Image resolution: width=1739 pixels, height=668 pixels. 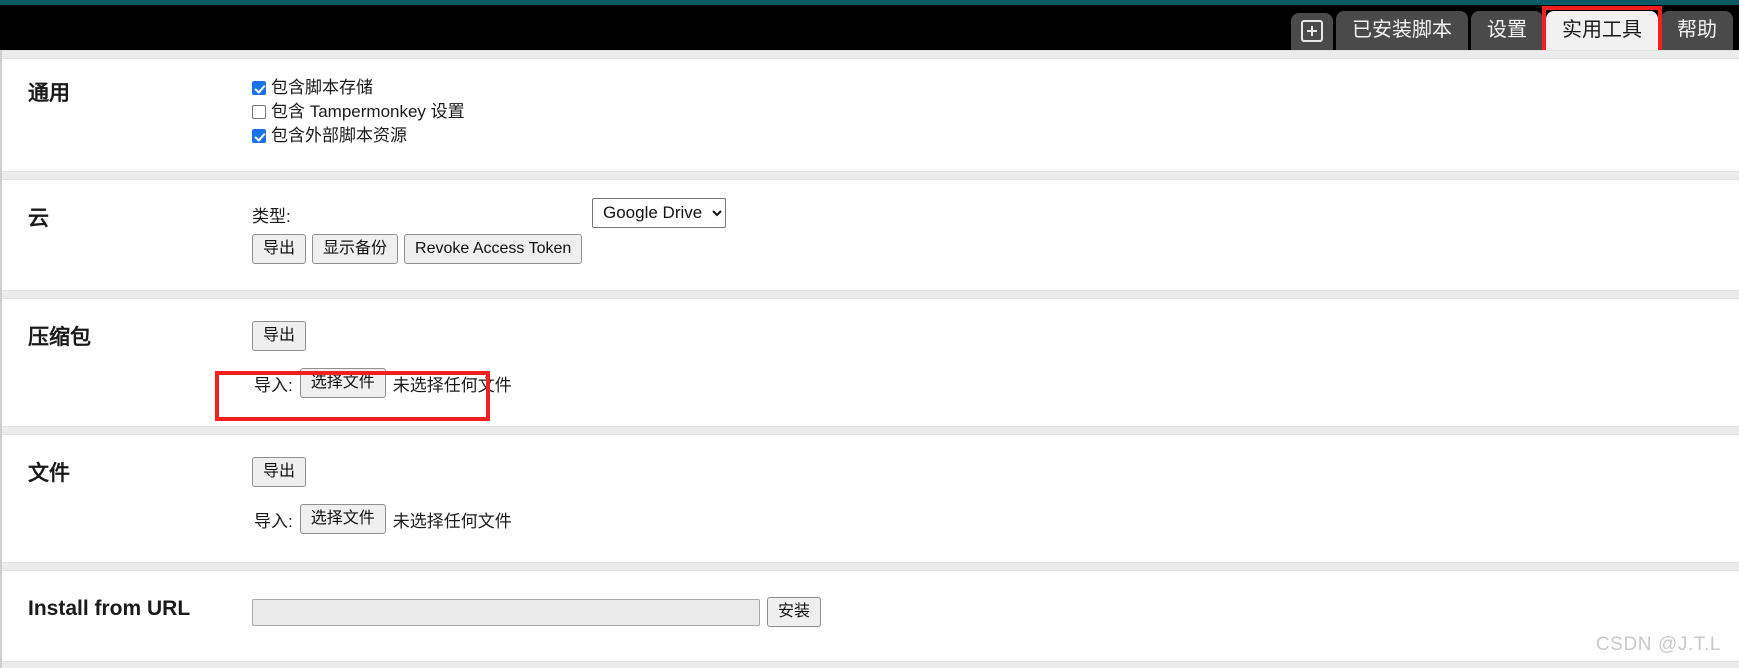 What do you see at coordinates (279, 249) in the screenshot?
I see `cloud-export-button: 导出` at bounding box center [279, 249].